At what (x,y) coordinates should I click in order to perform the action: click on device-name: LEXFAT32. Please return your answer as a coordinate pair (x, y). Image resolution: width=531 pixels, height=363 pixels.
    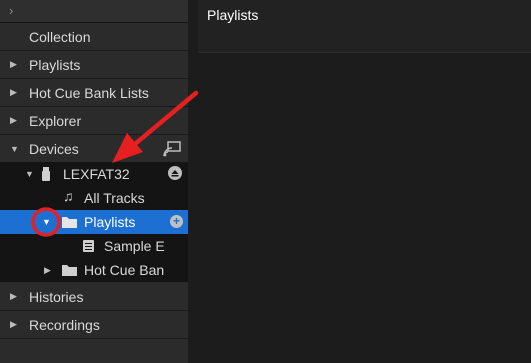
    Looking at the image, I should click on (96, 174).